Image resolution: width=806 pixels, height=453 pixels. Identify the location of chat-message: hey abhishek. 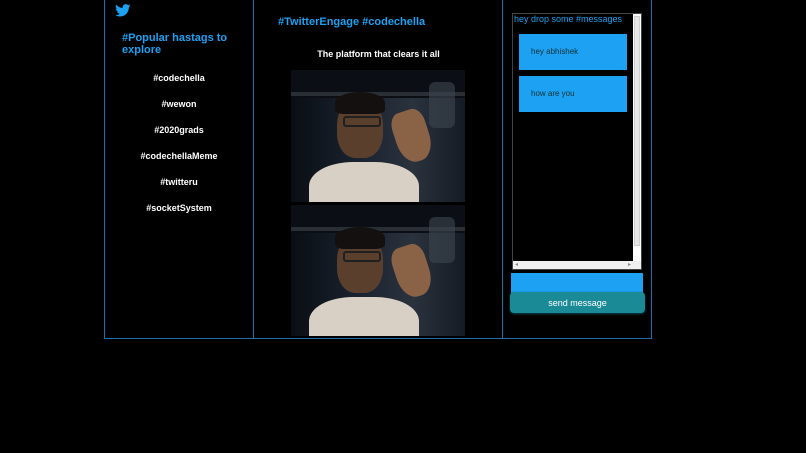
(573, 52).